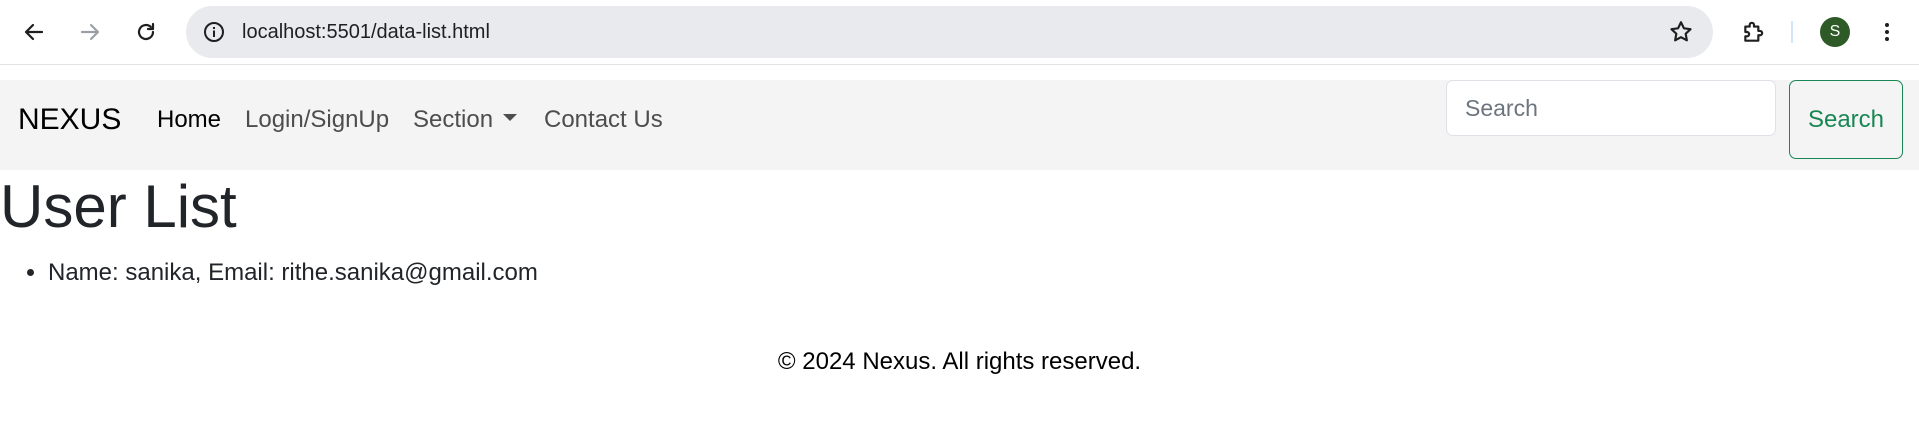 Image resolution: width=1919 pixels, height=434 pixels. Describe the element at coordinates (949, 32) in the screenshot. I see `address-bar: localhost:5501/data-list.html` at that location.